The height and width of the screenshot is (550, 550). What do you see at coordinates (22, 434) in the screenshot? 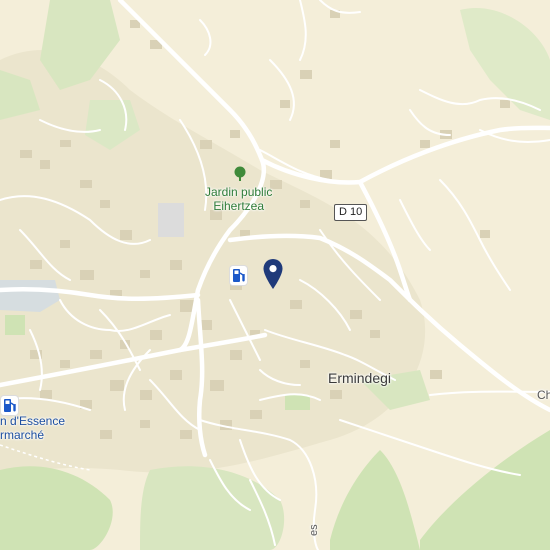
I see `poi-label-line2: rmarché` at bounding box center [22, 434].